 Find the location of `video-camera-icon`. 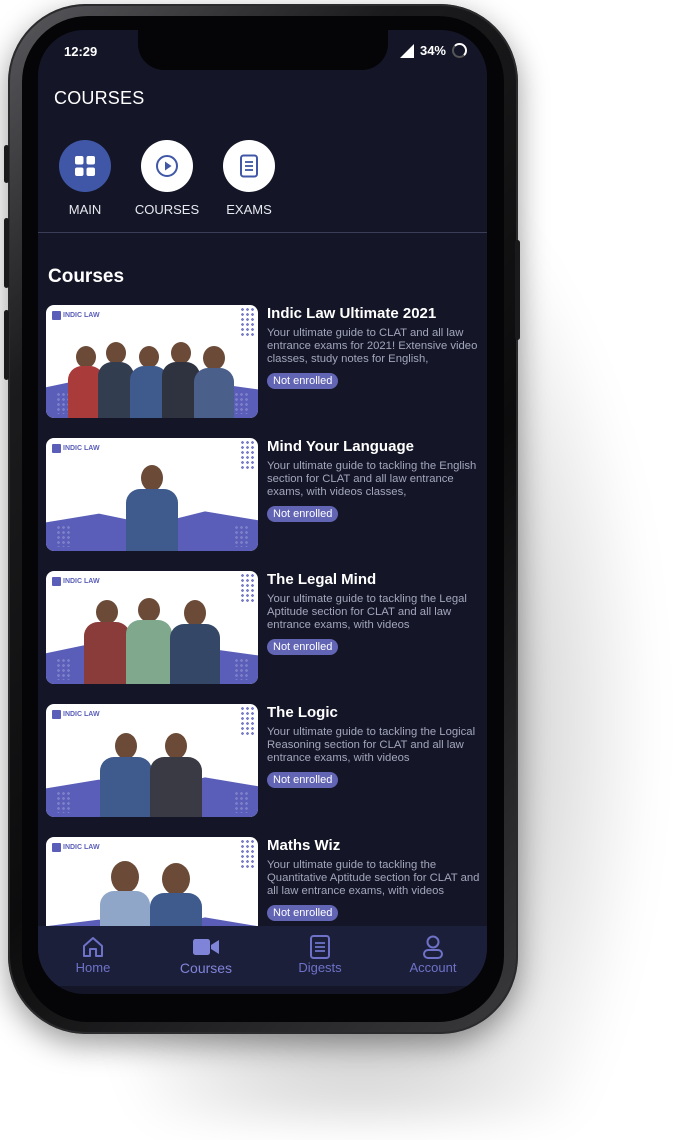

video-camera-icon is located at coordinates (206, 947).